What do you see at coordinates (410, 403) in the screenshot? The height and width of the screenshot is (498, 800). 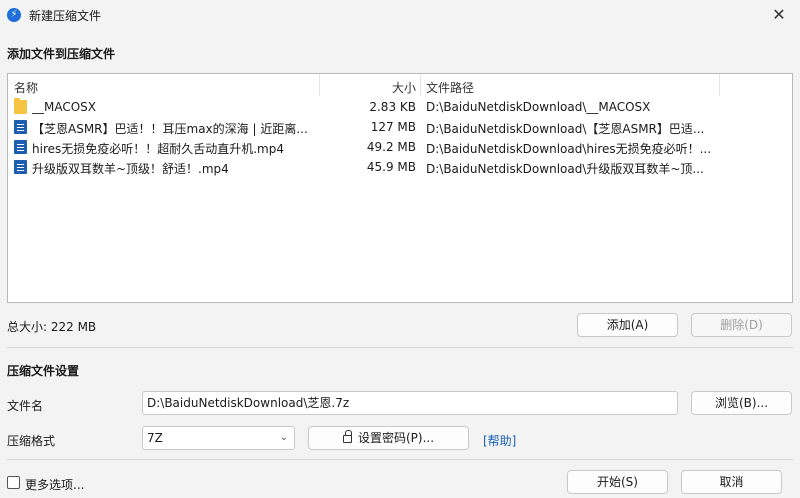 I see `filename-input: D:\BaiduNetdiskDownload\芝恩.7z` at bounding box center [410, 403].